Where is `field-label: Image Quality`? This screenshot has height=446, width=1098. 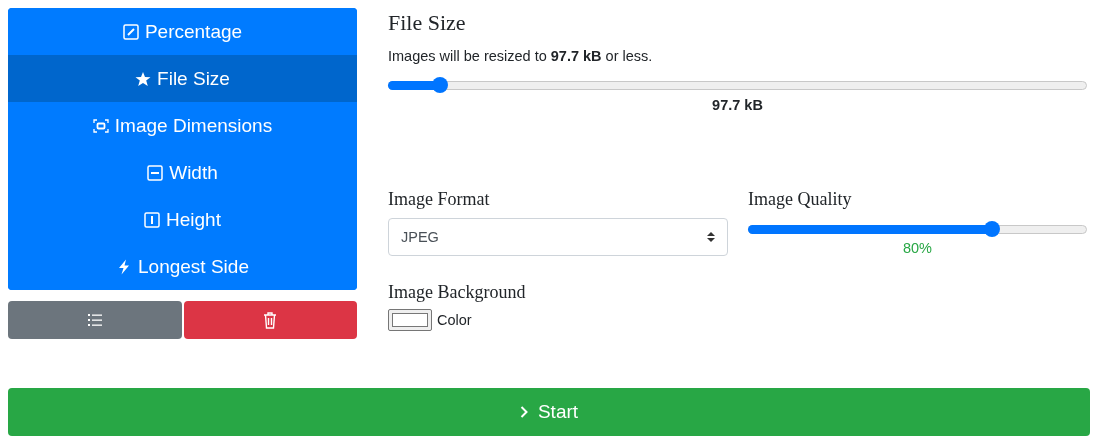
field-label: Image Quality is located at coordinates (800, 199).